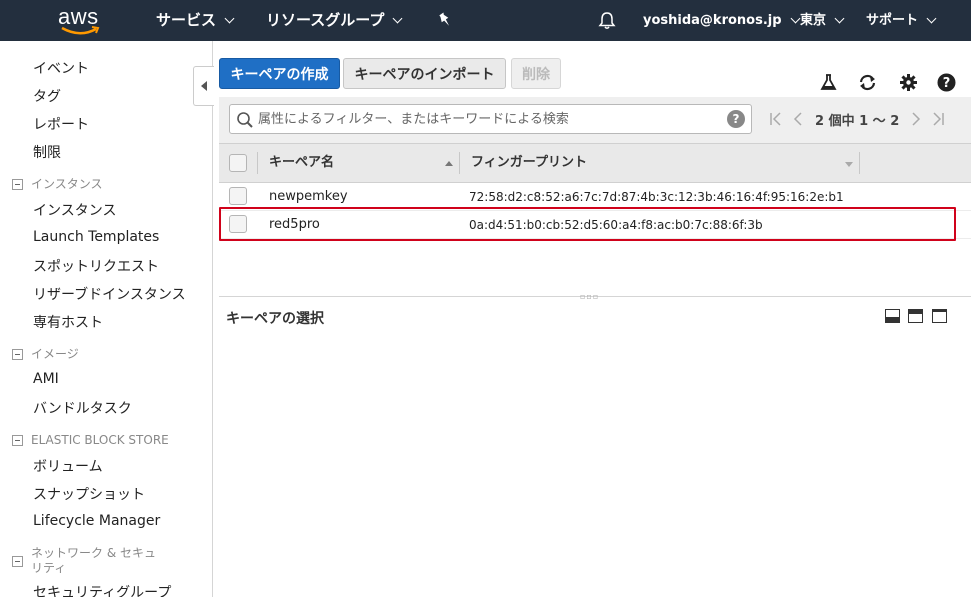 Image resolution: width=971 pixels, height=597 pixels. Describe the element at coordinates (736, 119) in the screenshot. I see `search-help-icon: ?` at that location.